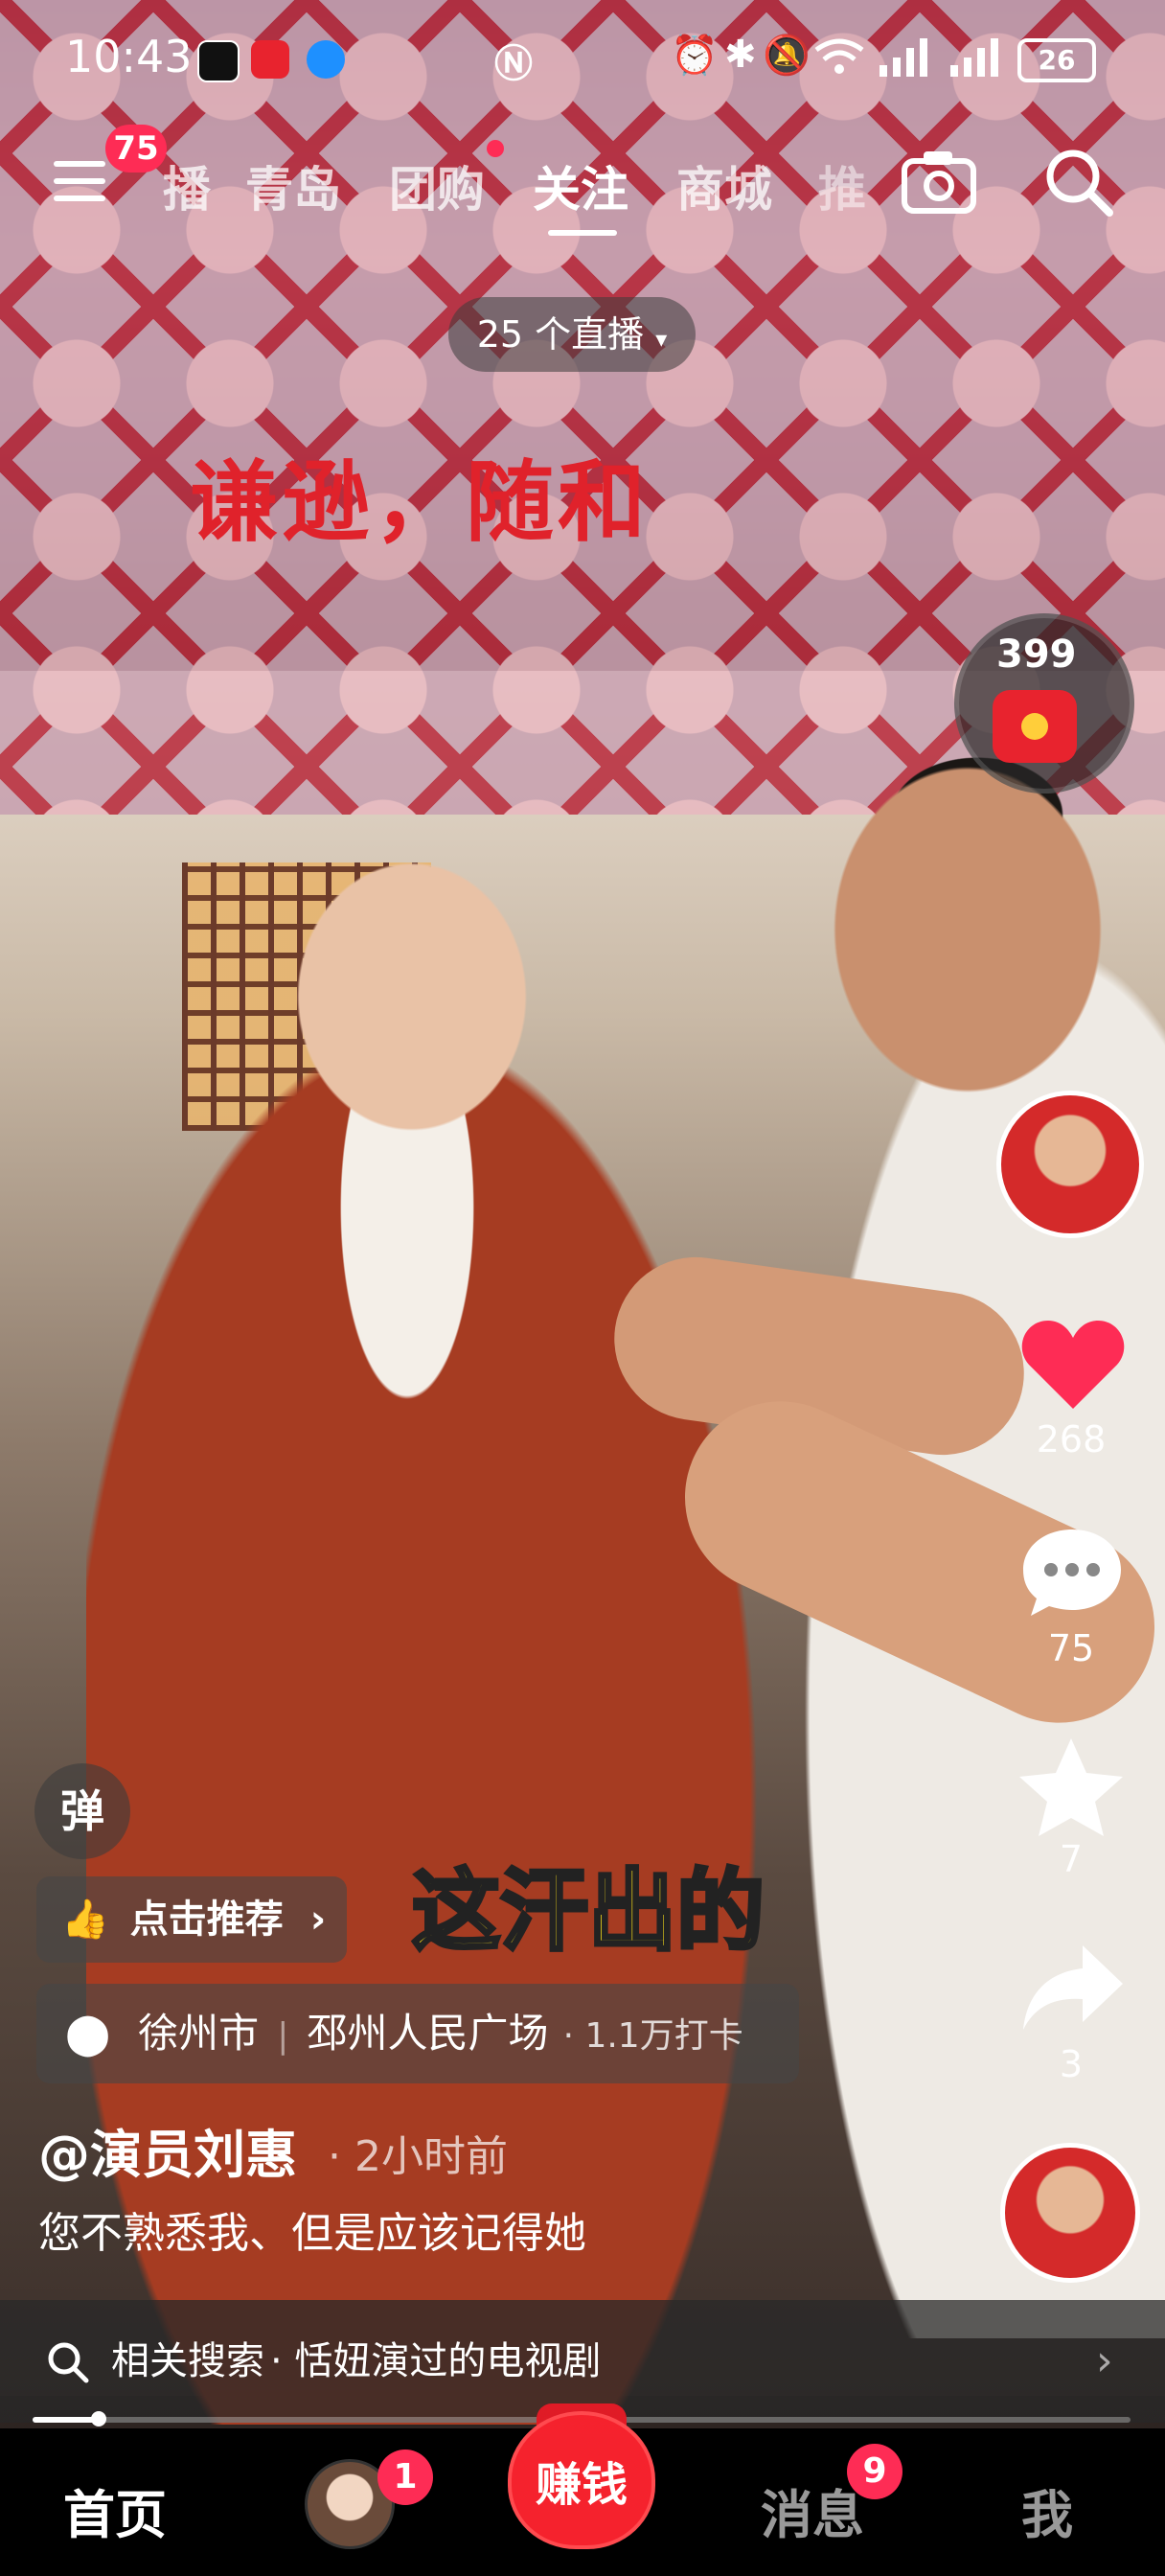 The image size is (1165, 2576). What do you see at coordinates (405, 2477) in the screenshot?
I see `friends-badge: 1` at bounding box center [405, 2477].